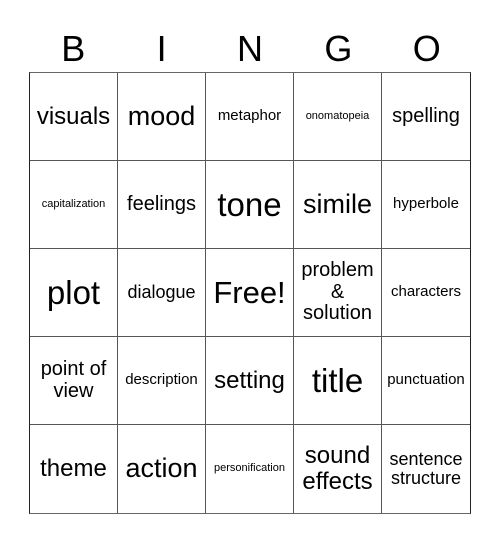  I want to click on bingo-cell: spelling, so click(426, 117).